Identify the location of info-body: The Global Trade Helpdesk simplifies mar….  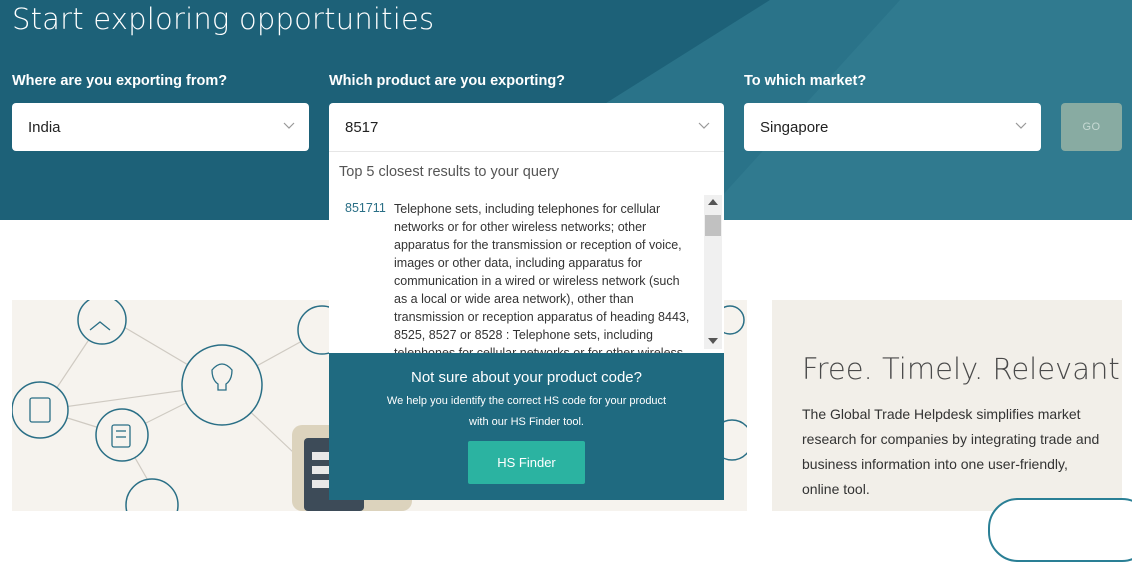
(951, 451).